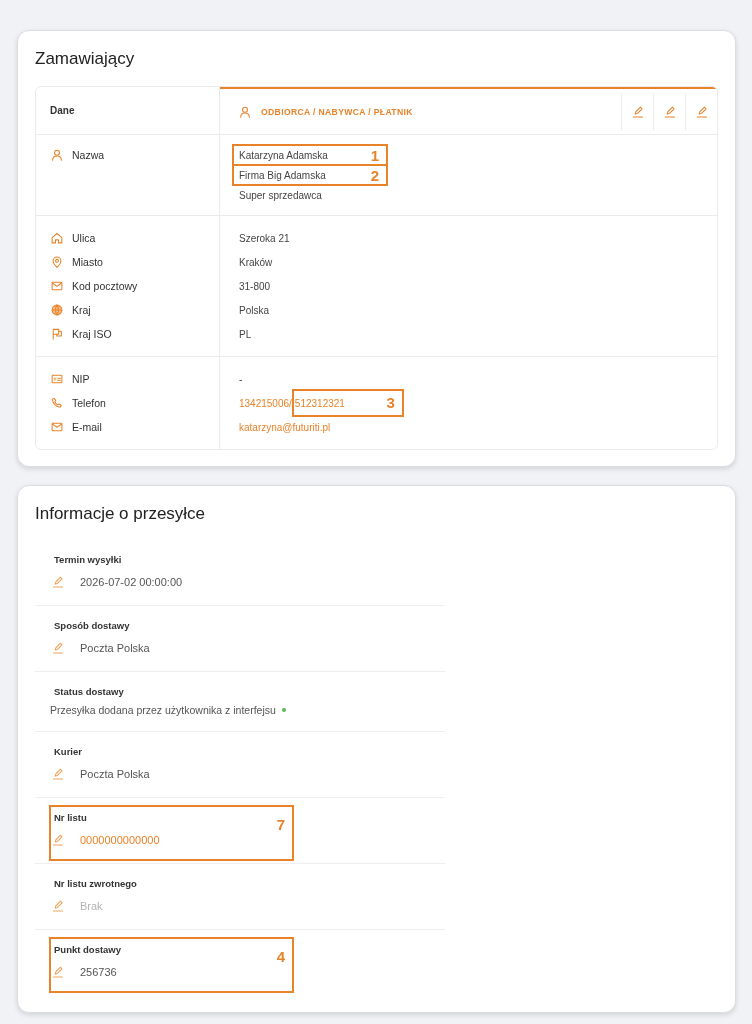 The height and width of the screenshot is (1024, 752). What do you see at coordinates (390, 402) in the screenshot?
I see `callout-number: 3` at bounding box center [390, 402].